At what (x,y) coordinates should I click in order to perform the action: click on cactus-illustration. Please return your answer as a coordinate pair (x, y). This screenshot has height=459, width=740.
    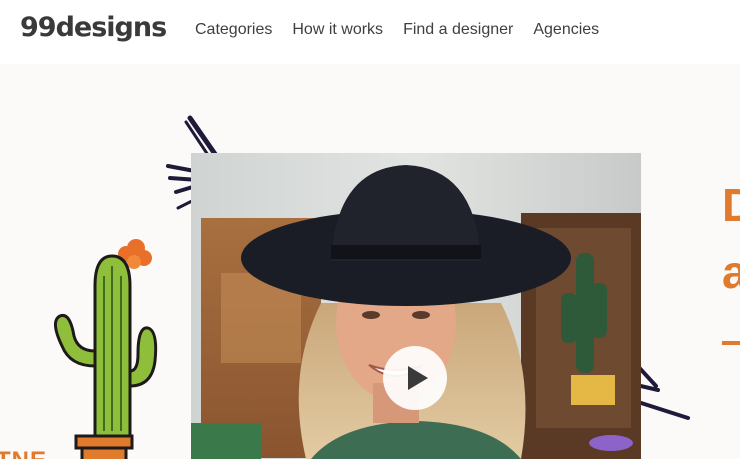
    Looking at the image, I should click on (106, 349).